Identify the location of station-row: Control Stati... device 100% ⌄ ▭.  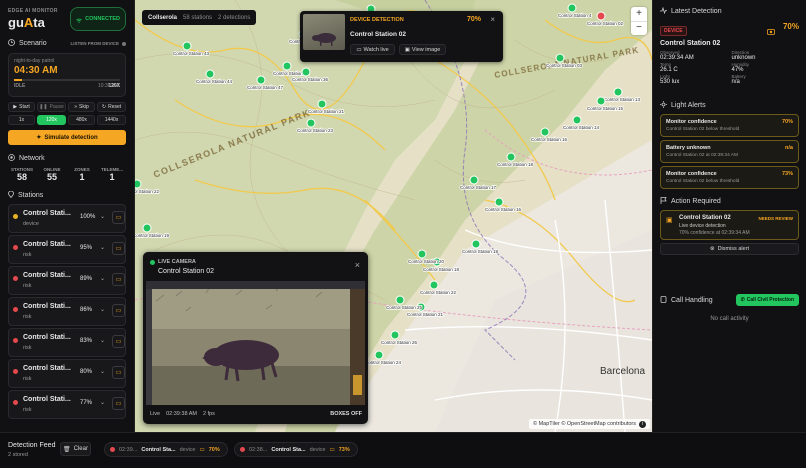
(67, 218).